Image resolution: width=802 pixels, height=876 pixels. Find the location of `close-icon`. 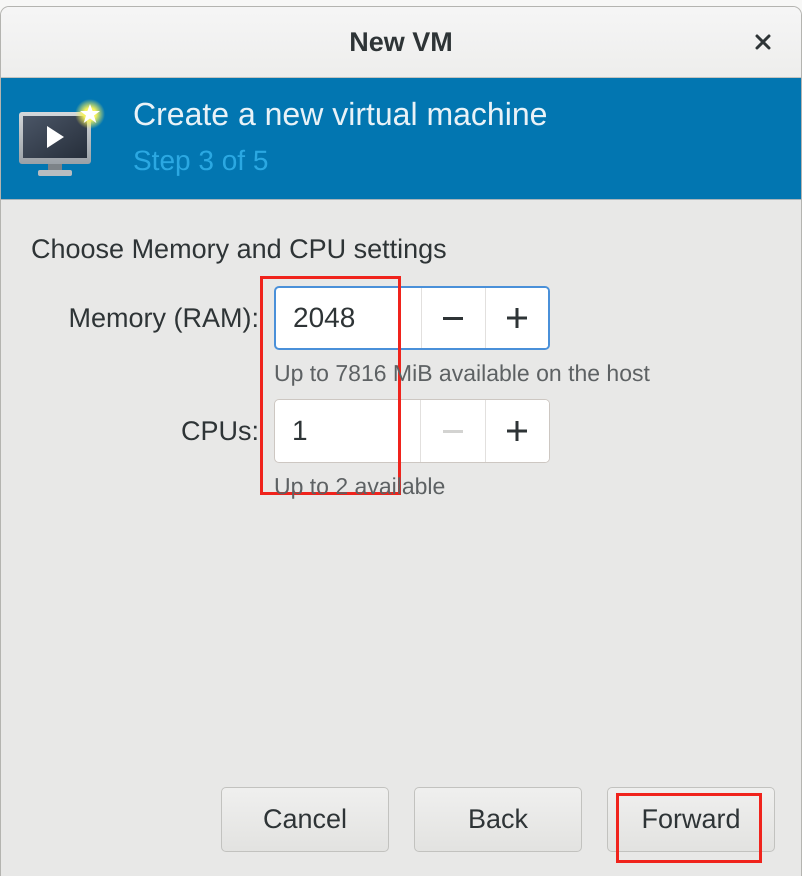

close-icon is located at coordinates (763, 42).